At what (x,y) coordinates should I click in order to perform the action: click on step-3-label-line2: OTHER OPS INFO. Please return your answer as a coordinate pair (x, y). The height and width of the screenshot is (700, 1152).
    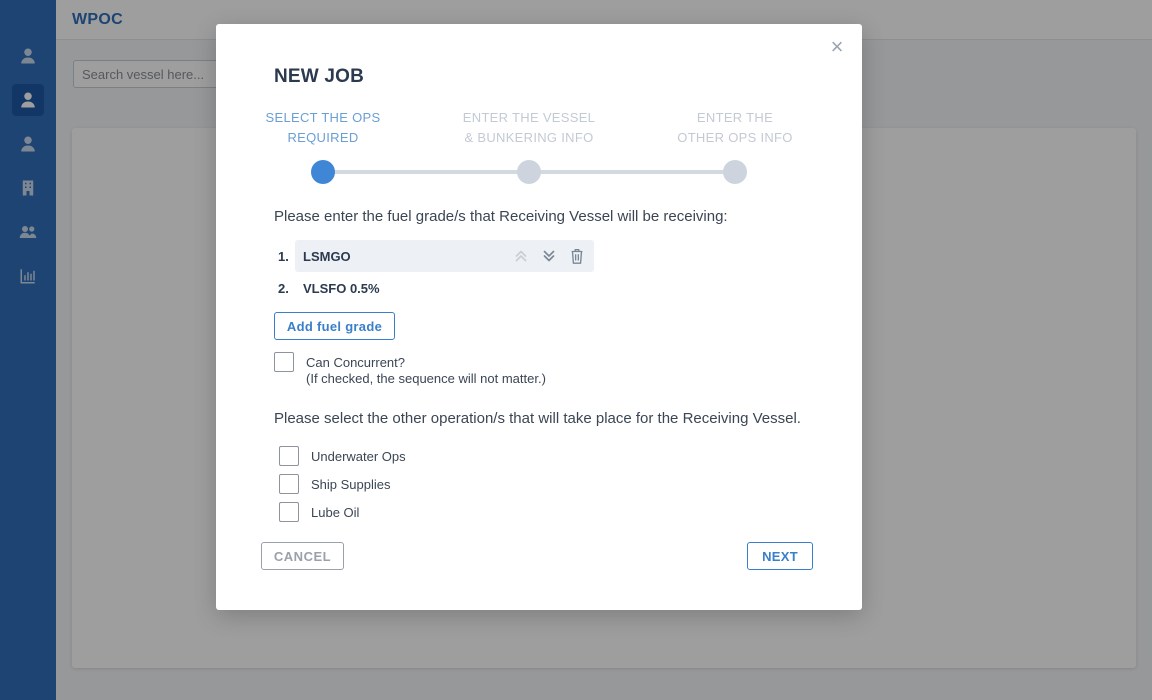
    Looking at the image, I should click on (735, 137).